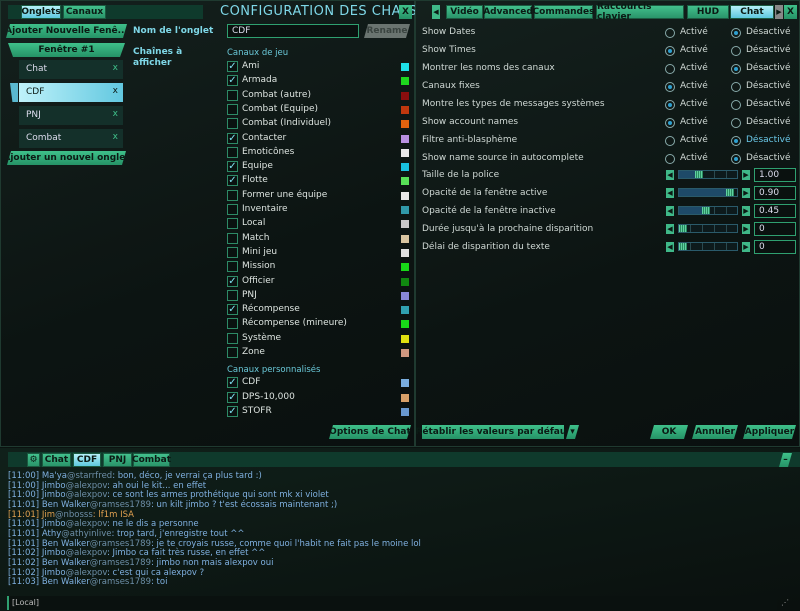  What do you see at coordinates (87, 460) in the screenshot?
I see `chat-window-tab: CDF` at bounding box center [87, 460].